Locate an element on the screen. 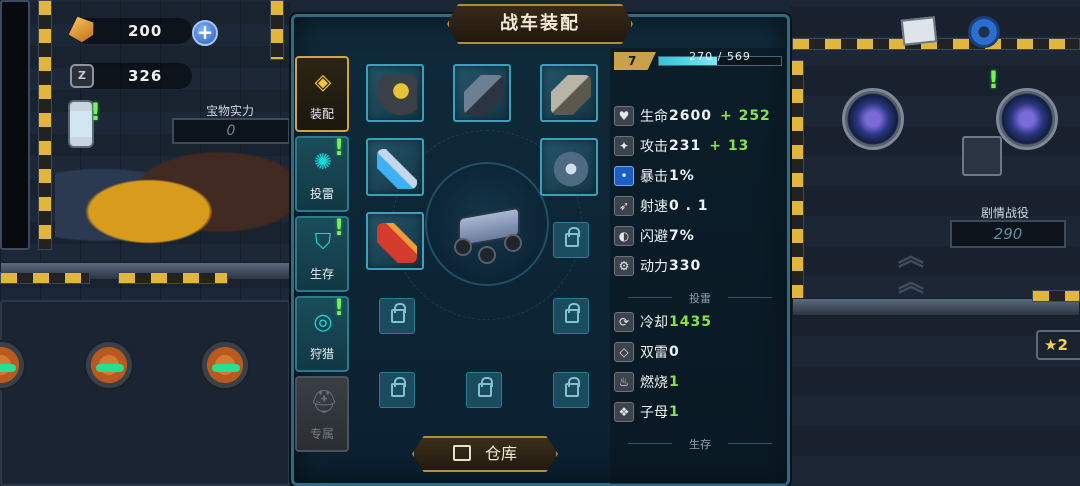  stat-bonus: + 252 is located at coordinates (745, 116).